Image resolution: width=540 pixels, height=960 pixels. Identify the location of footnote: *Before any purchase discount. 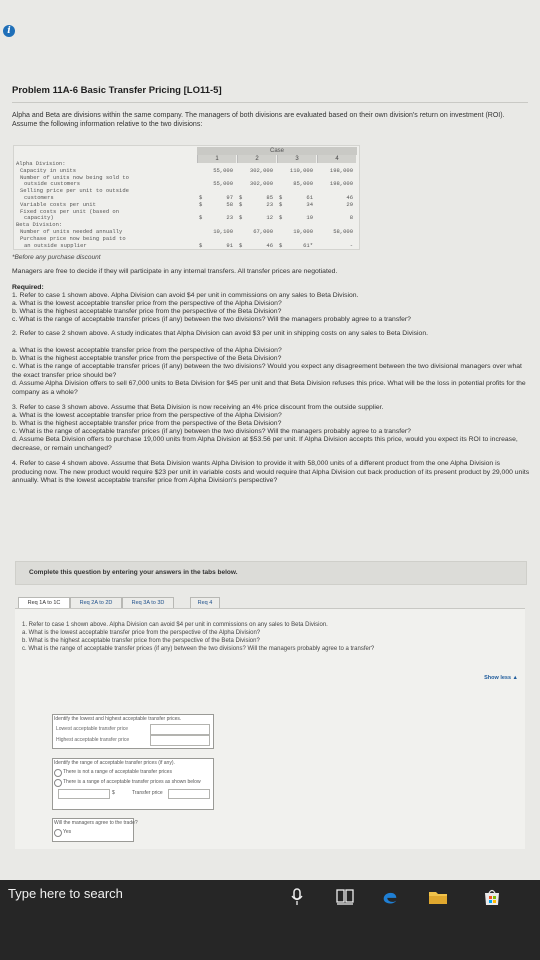
(56, 257).